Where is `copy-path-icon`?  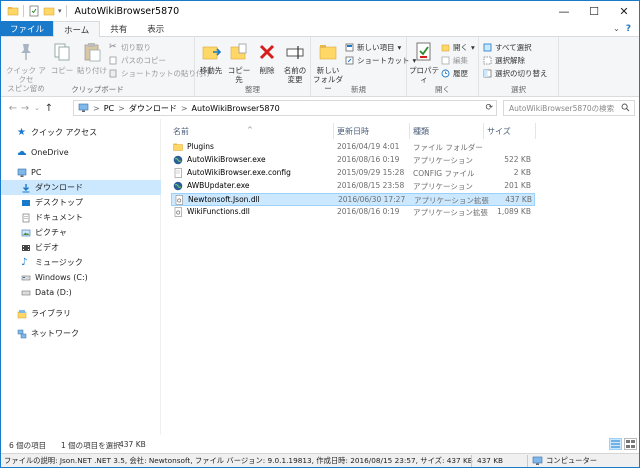 copy-path-icon is located at coordinates (113, 60).